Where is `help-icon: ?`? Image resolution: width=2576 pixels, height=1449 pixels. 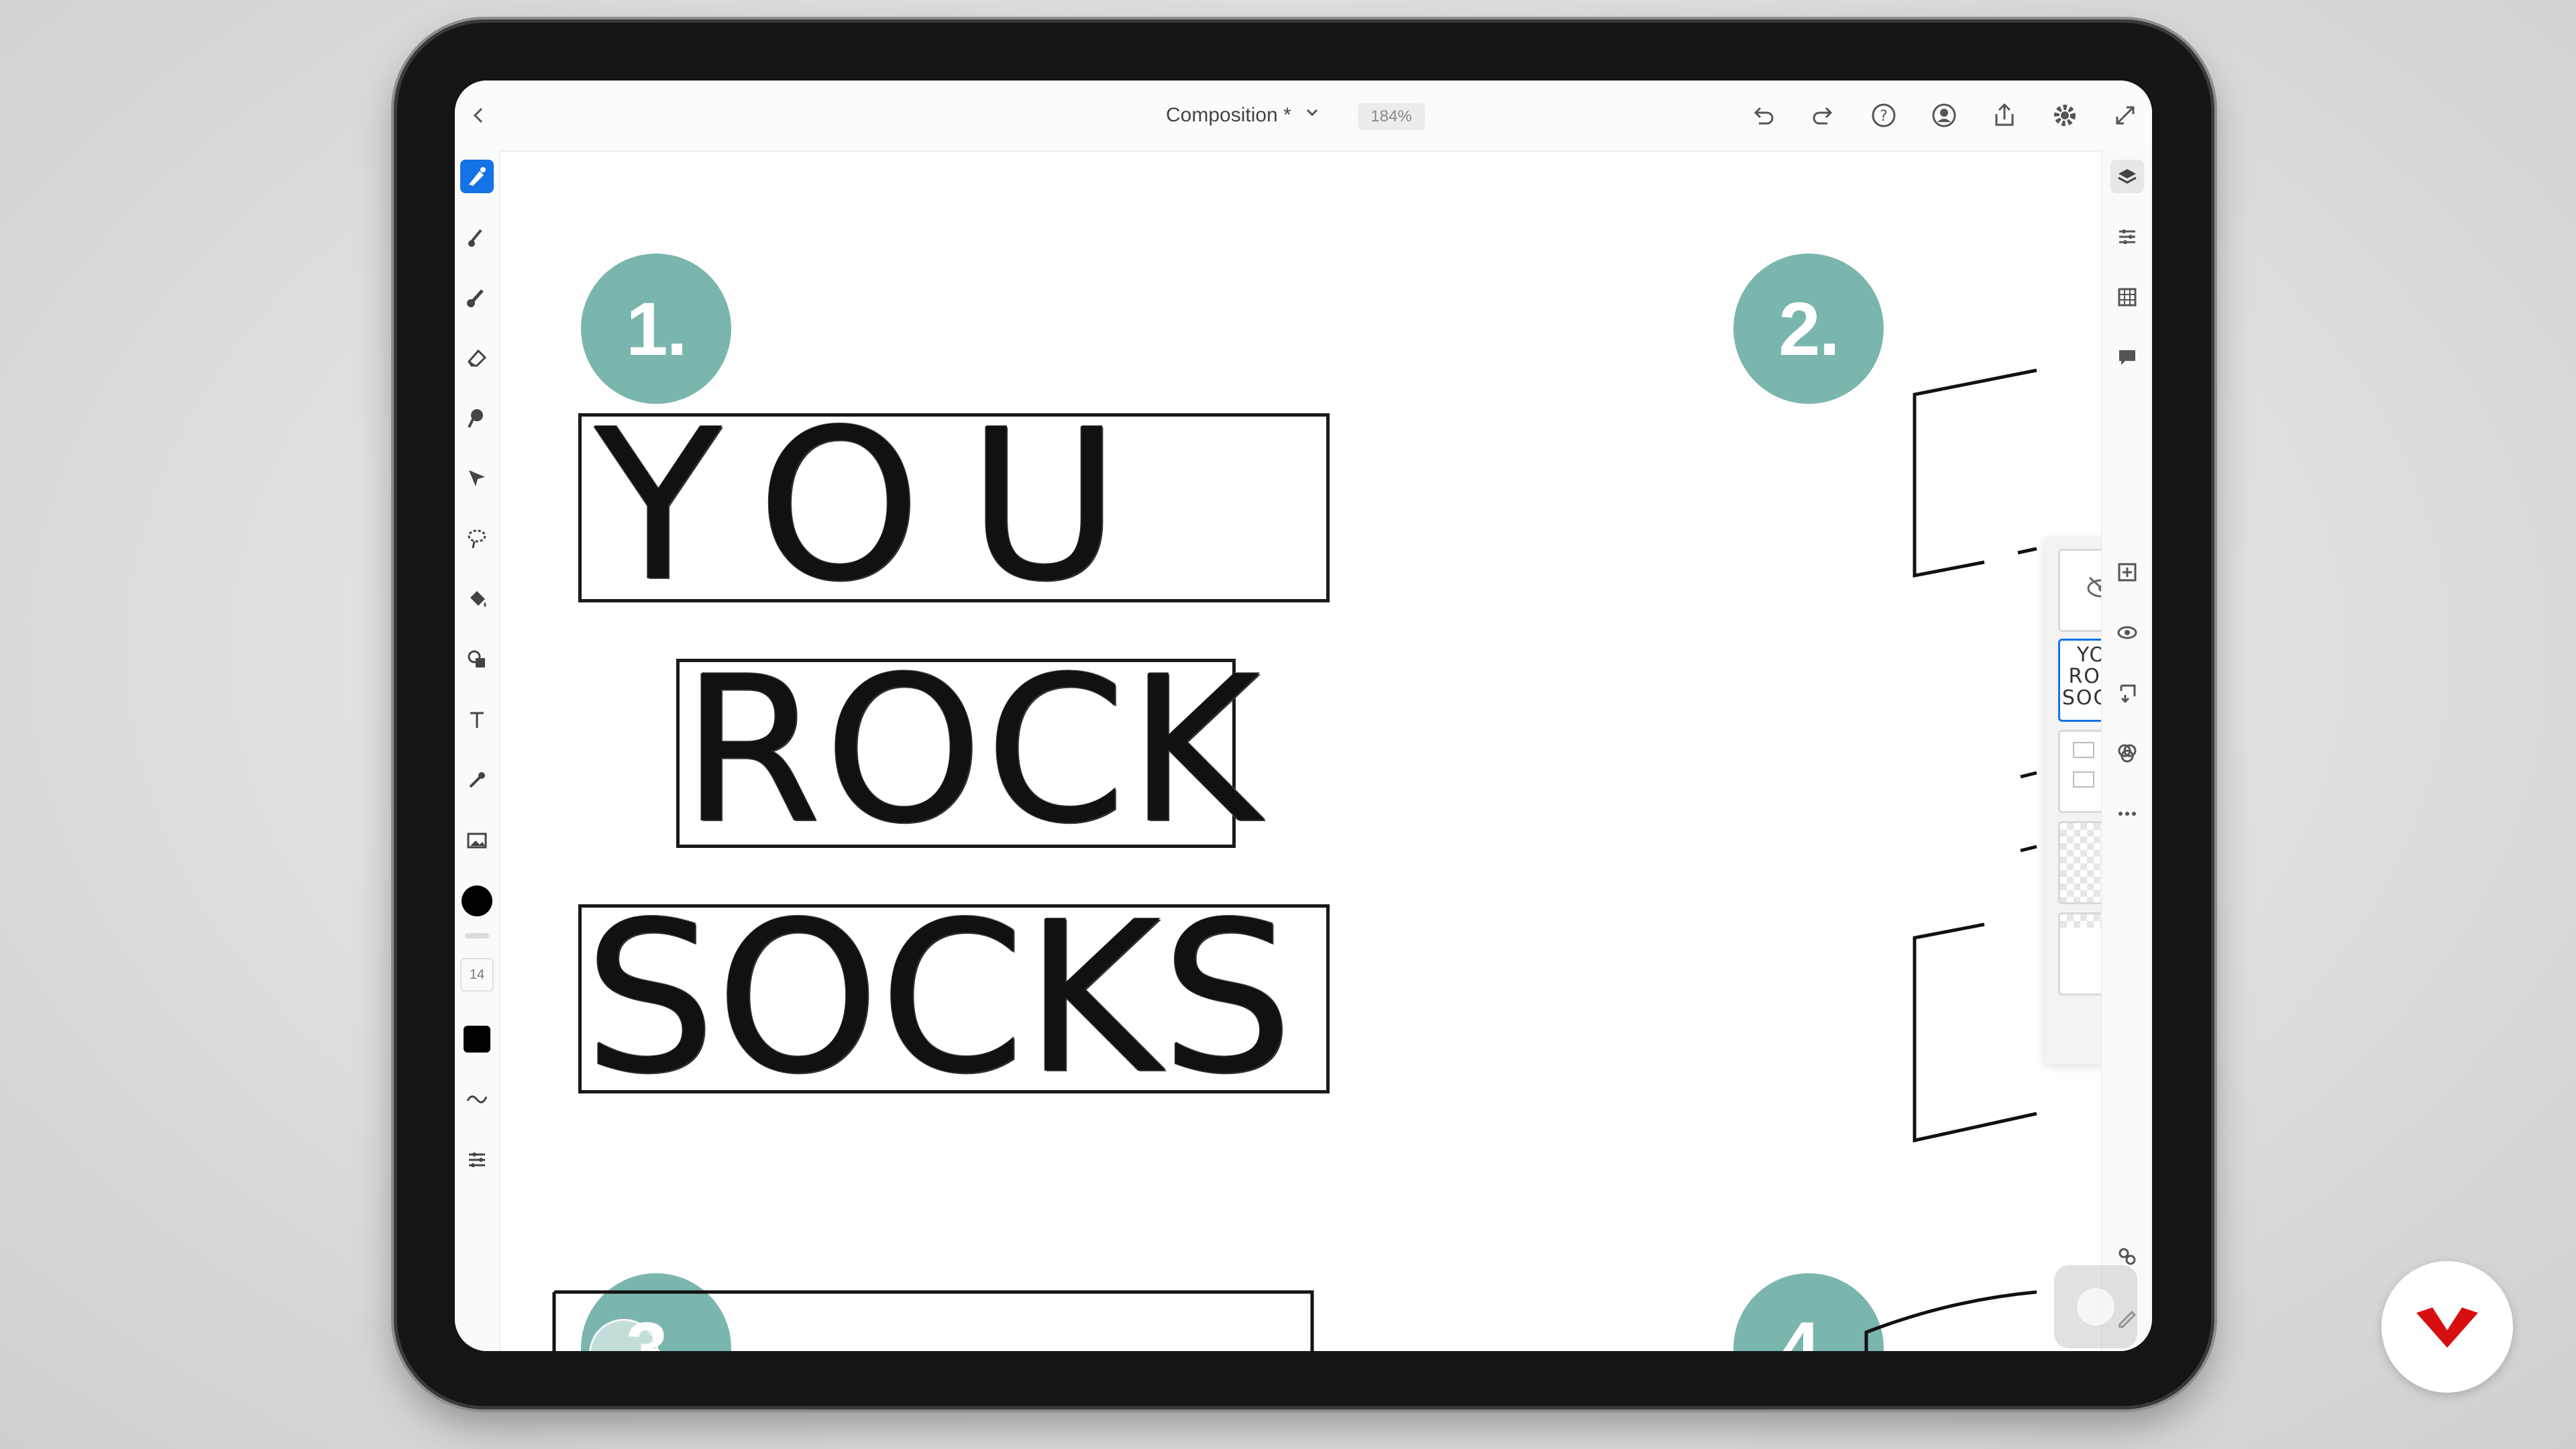
help-icon: ? is located at coordinates (1883, 115).